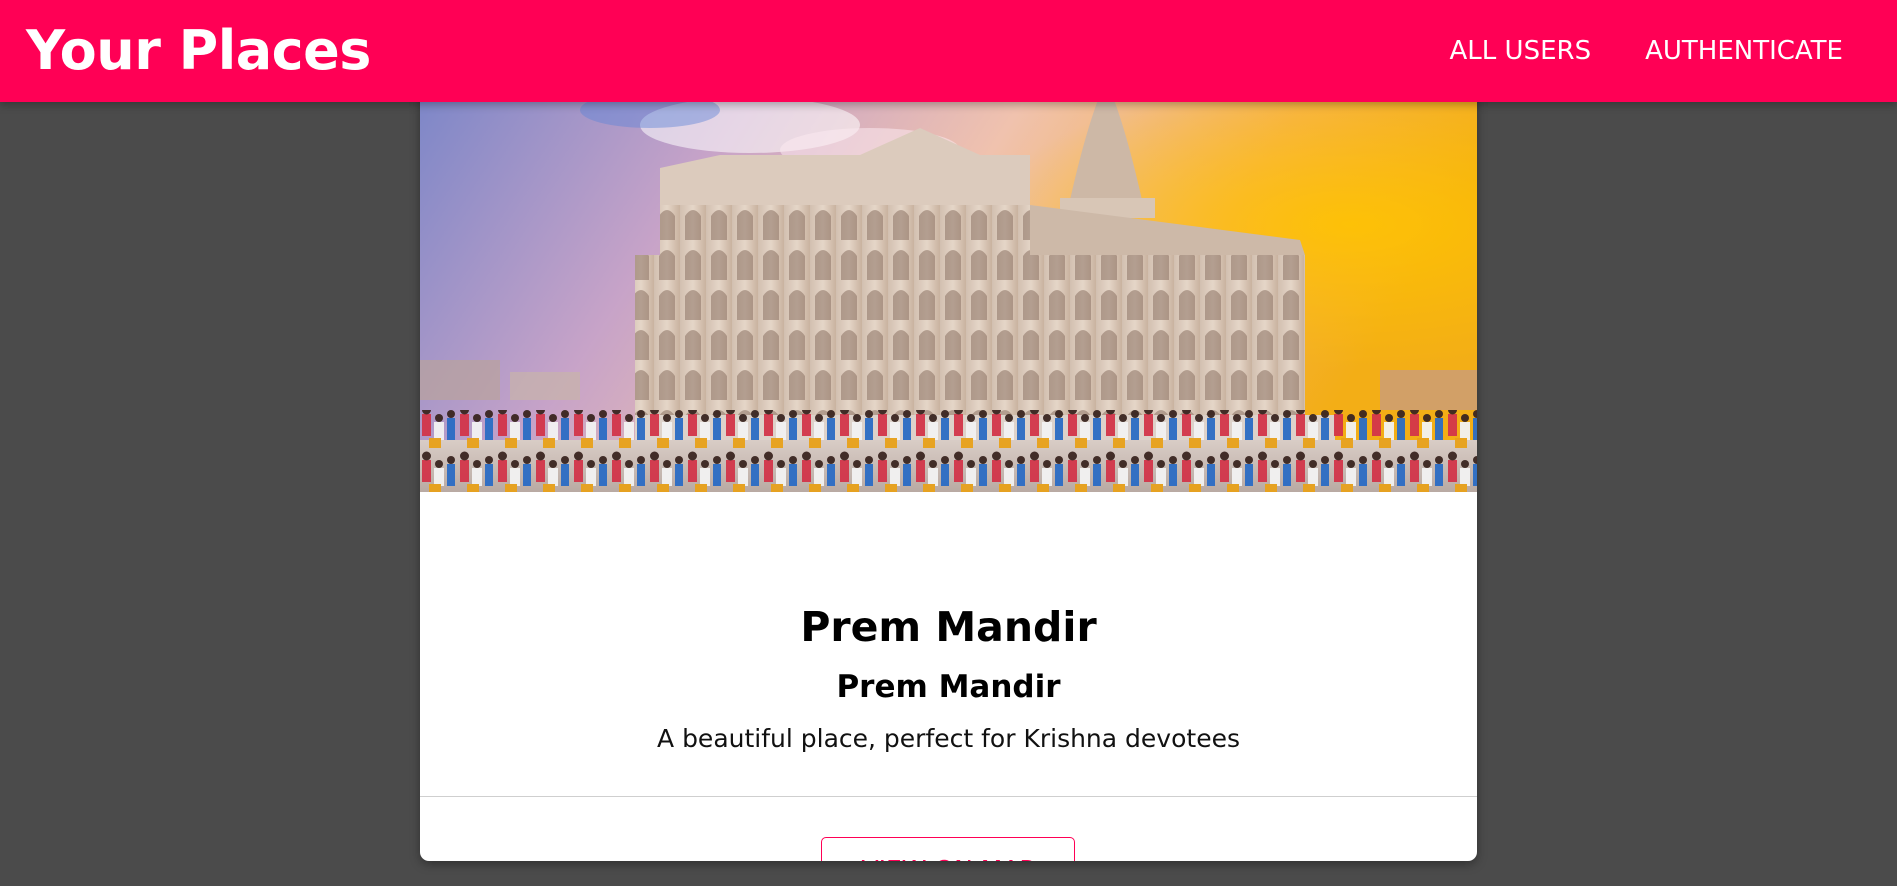  Describe the element at coordinates (948, 849) in the screenshot. I see `view-on-map-button: VIEW ON MAP` at that location.